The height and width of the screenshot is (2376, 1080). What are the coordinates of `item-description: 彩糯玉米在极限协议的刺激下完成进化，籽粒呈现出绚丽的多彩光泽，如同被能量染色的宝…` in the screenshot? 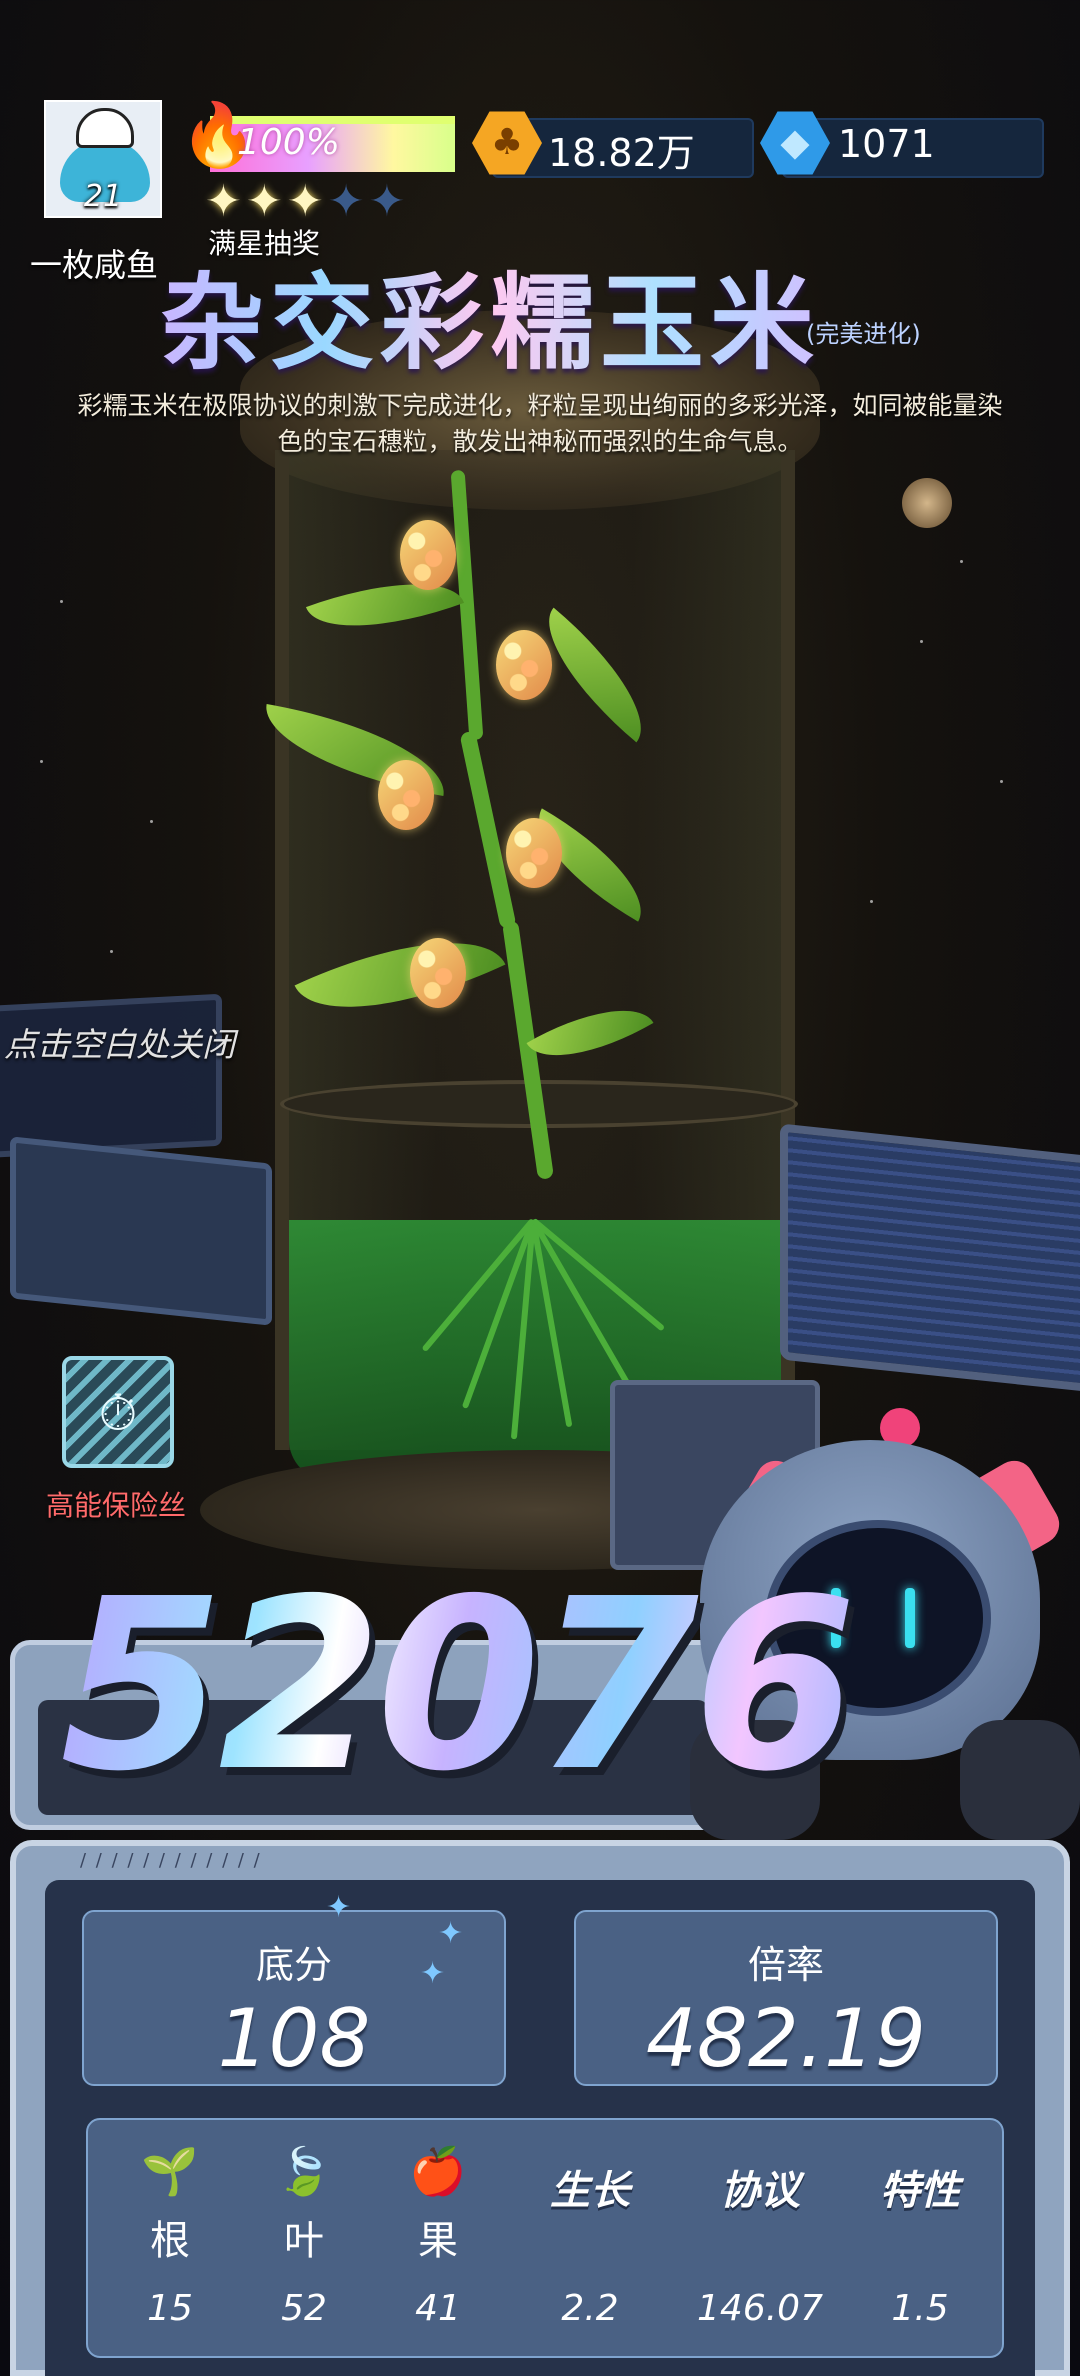 It's located at (540, 423).